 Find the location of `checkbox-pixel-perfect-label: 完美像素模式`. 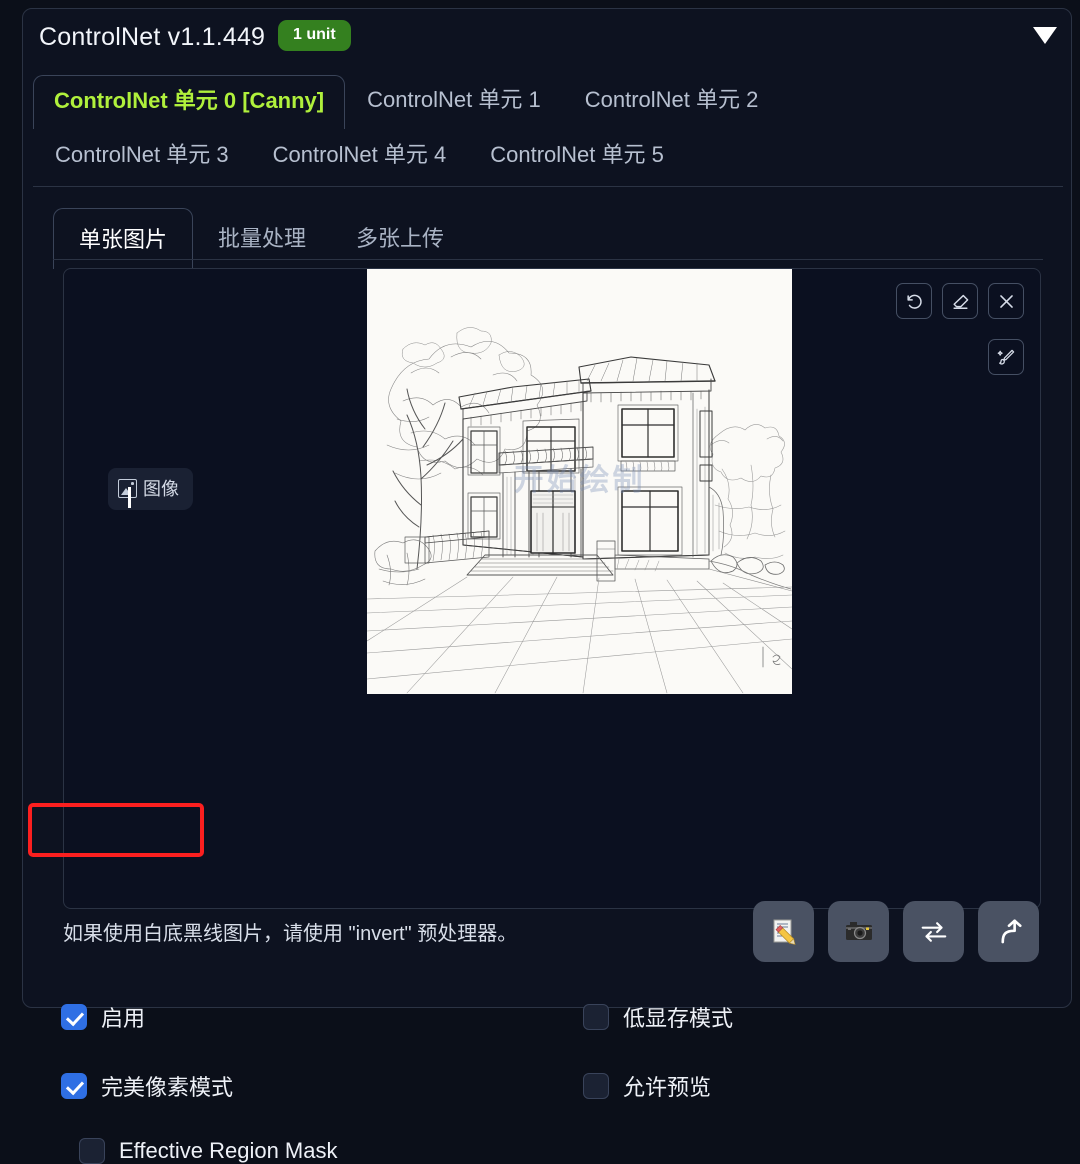

checkbox-pixel-perfect-label: 完美像素模式 is located at coordinates (167, 1087).